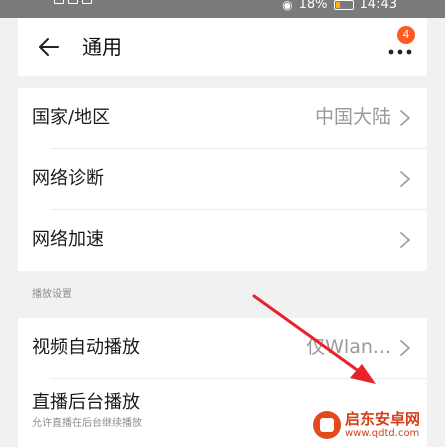 The image size is (445, 447). What do you see at coordinates (287, 6) in the screenshot?
I see `eye-comfort-icon: ◉` at bounding box center [287, 6].